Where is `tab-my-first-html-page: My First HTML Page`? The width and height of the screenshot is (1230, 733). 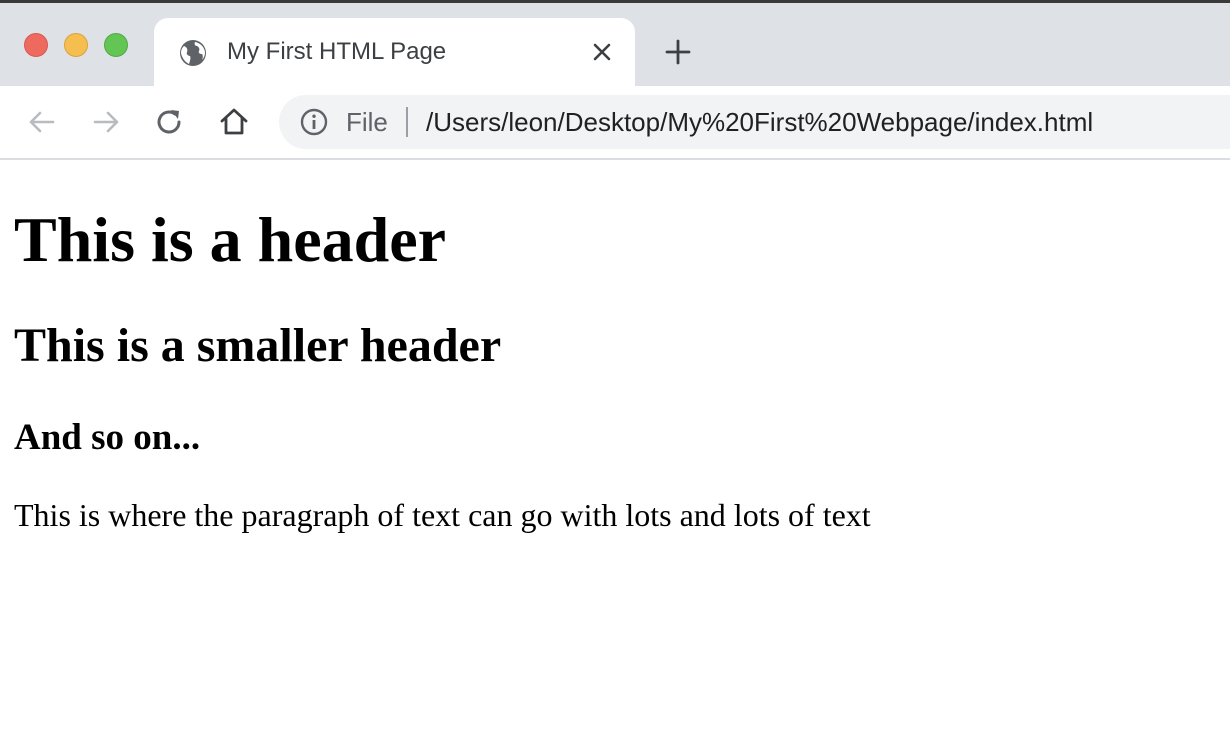 tab-my-first-html-page: My First HTML Page is located at coordinates (394, 52).